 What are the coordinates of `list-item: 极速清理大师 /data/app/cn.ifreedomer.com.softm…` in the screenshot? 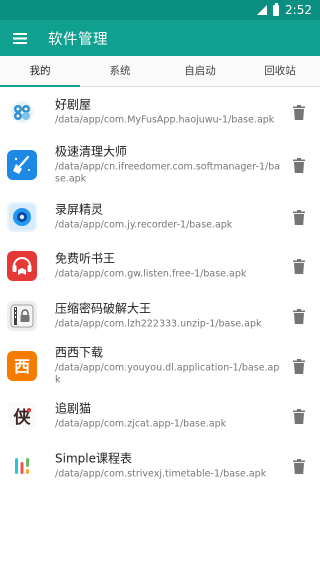 It's located at (160, 165).